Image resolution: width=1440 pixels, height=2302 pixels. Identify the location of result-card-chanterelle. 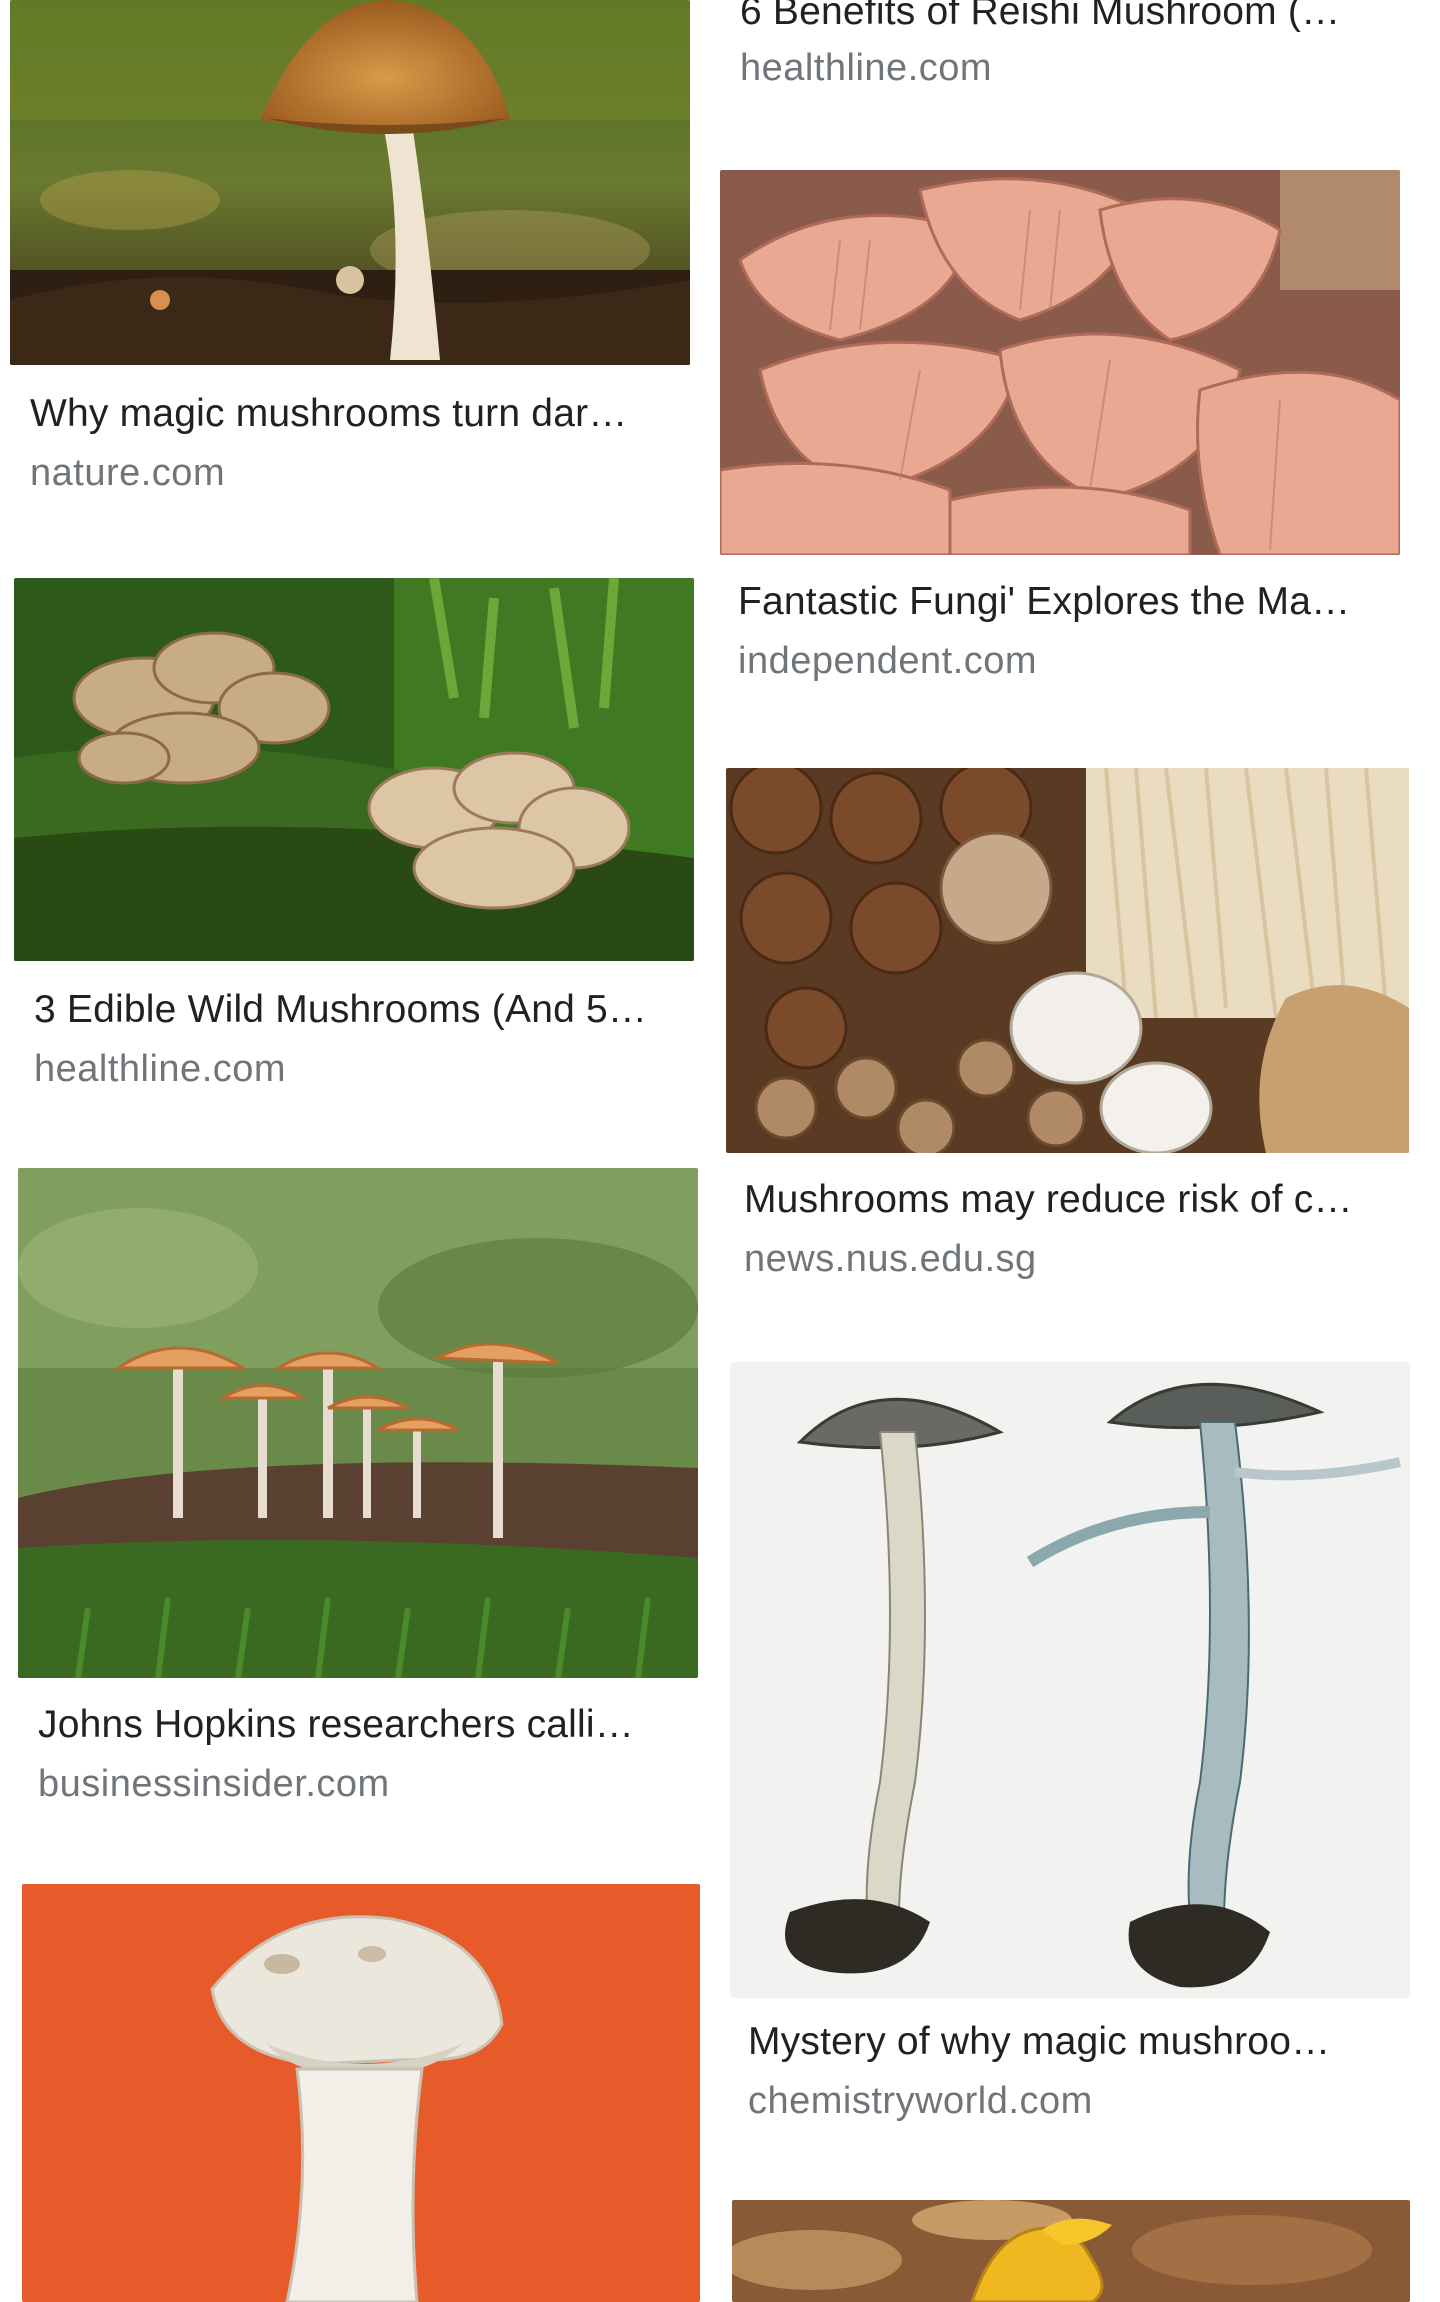
(1072, 2251).